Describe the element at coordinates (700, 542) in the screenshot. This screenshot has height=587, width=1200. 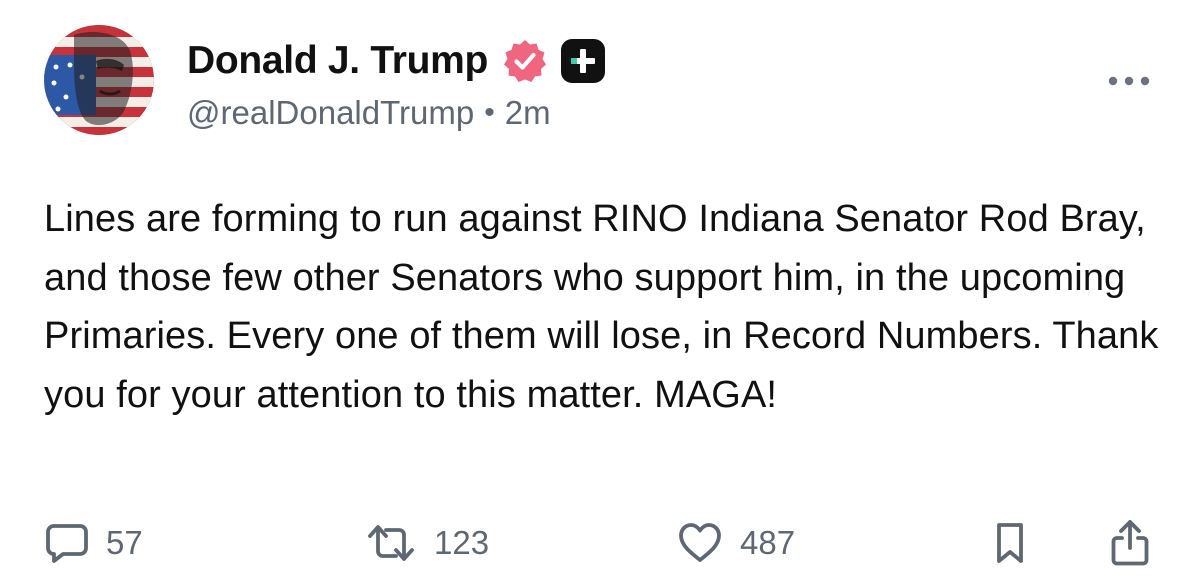
I see `heart-icon` at that location.